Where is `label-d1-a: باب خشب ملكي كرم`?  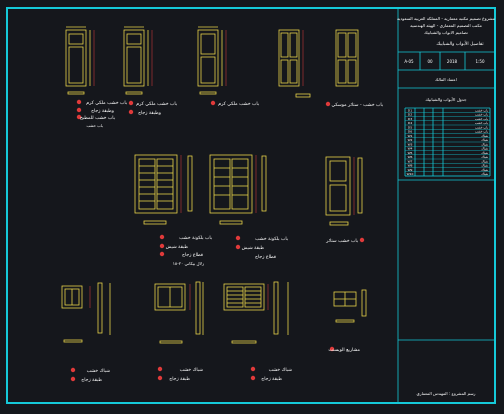
label-d1-a: باب خشب ملكي كرم is located at coordinates (106, 103).